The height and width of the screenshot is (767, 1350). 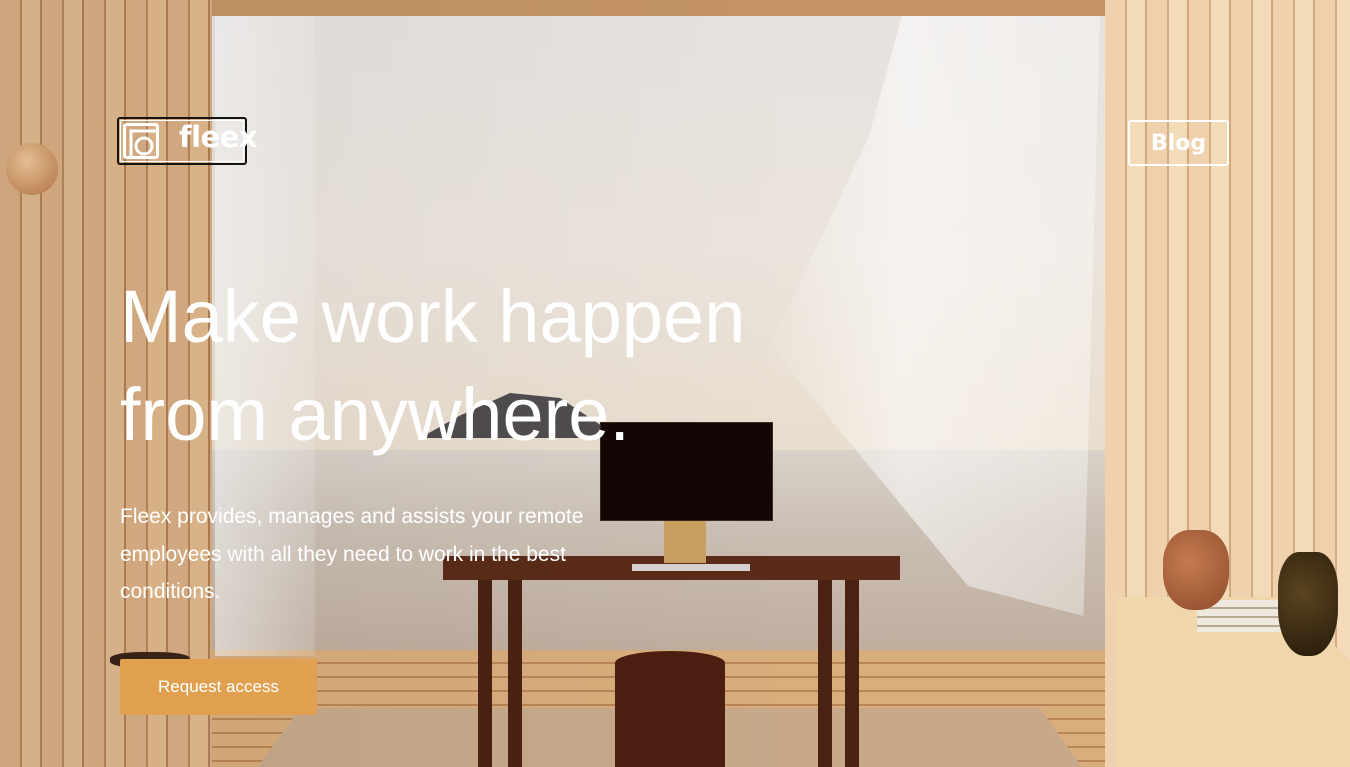 I want to click on request-access-button: Request access, so click(x=218, y=687).